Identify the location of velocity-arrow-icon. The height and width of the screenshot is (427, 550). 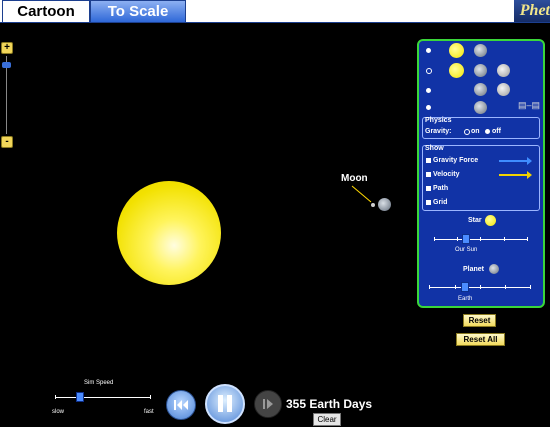
(515, 175).